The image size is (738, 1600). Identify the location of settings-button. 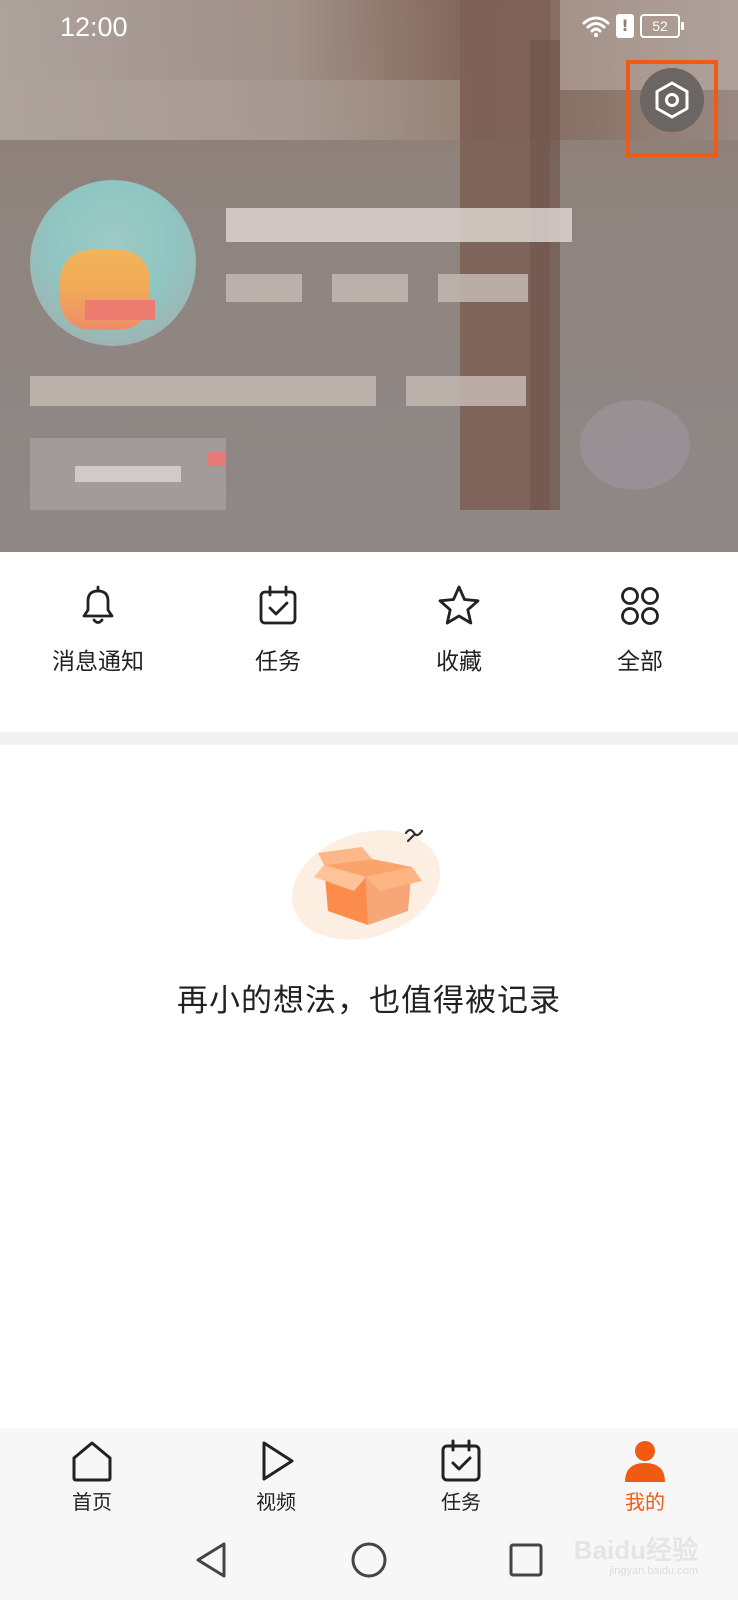
(672, 100).